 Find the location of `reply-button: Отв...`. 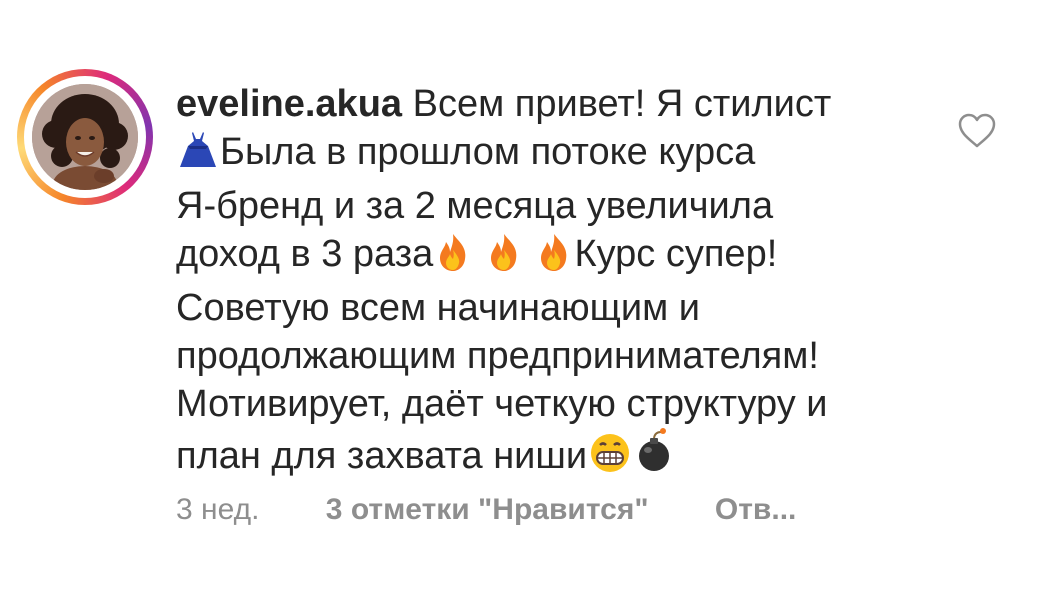

reply-button: Отв... is located at coordinates (755, 510).